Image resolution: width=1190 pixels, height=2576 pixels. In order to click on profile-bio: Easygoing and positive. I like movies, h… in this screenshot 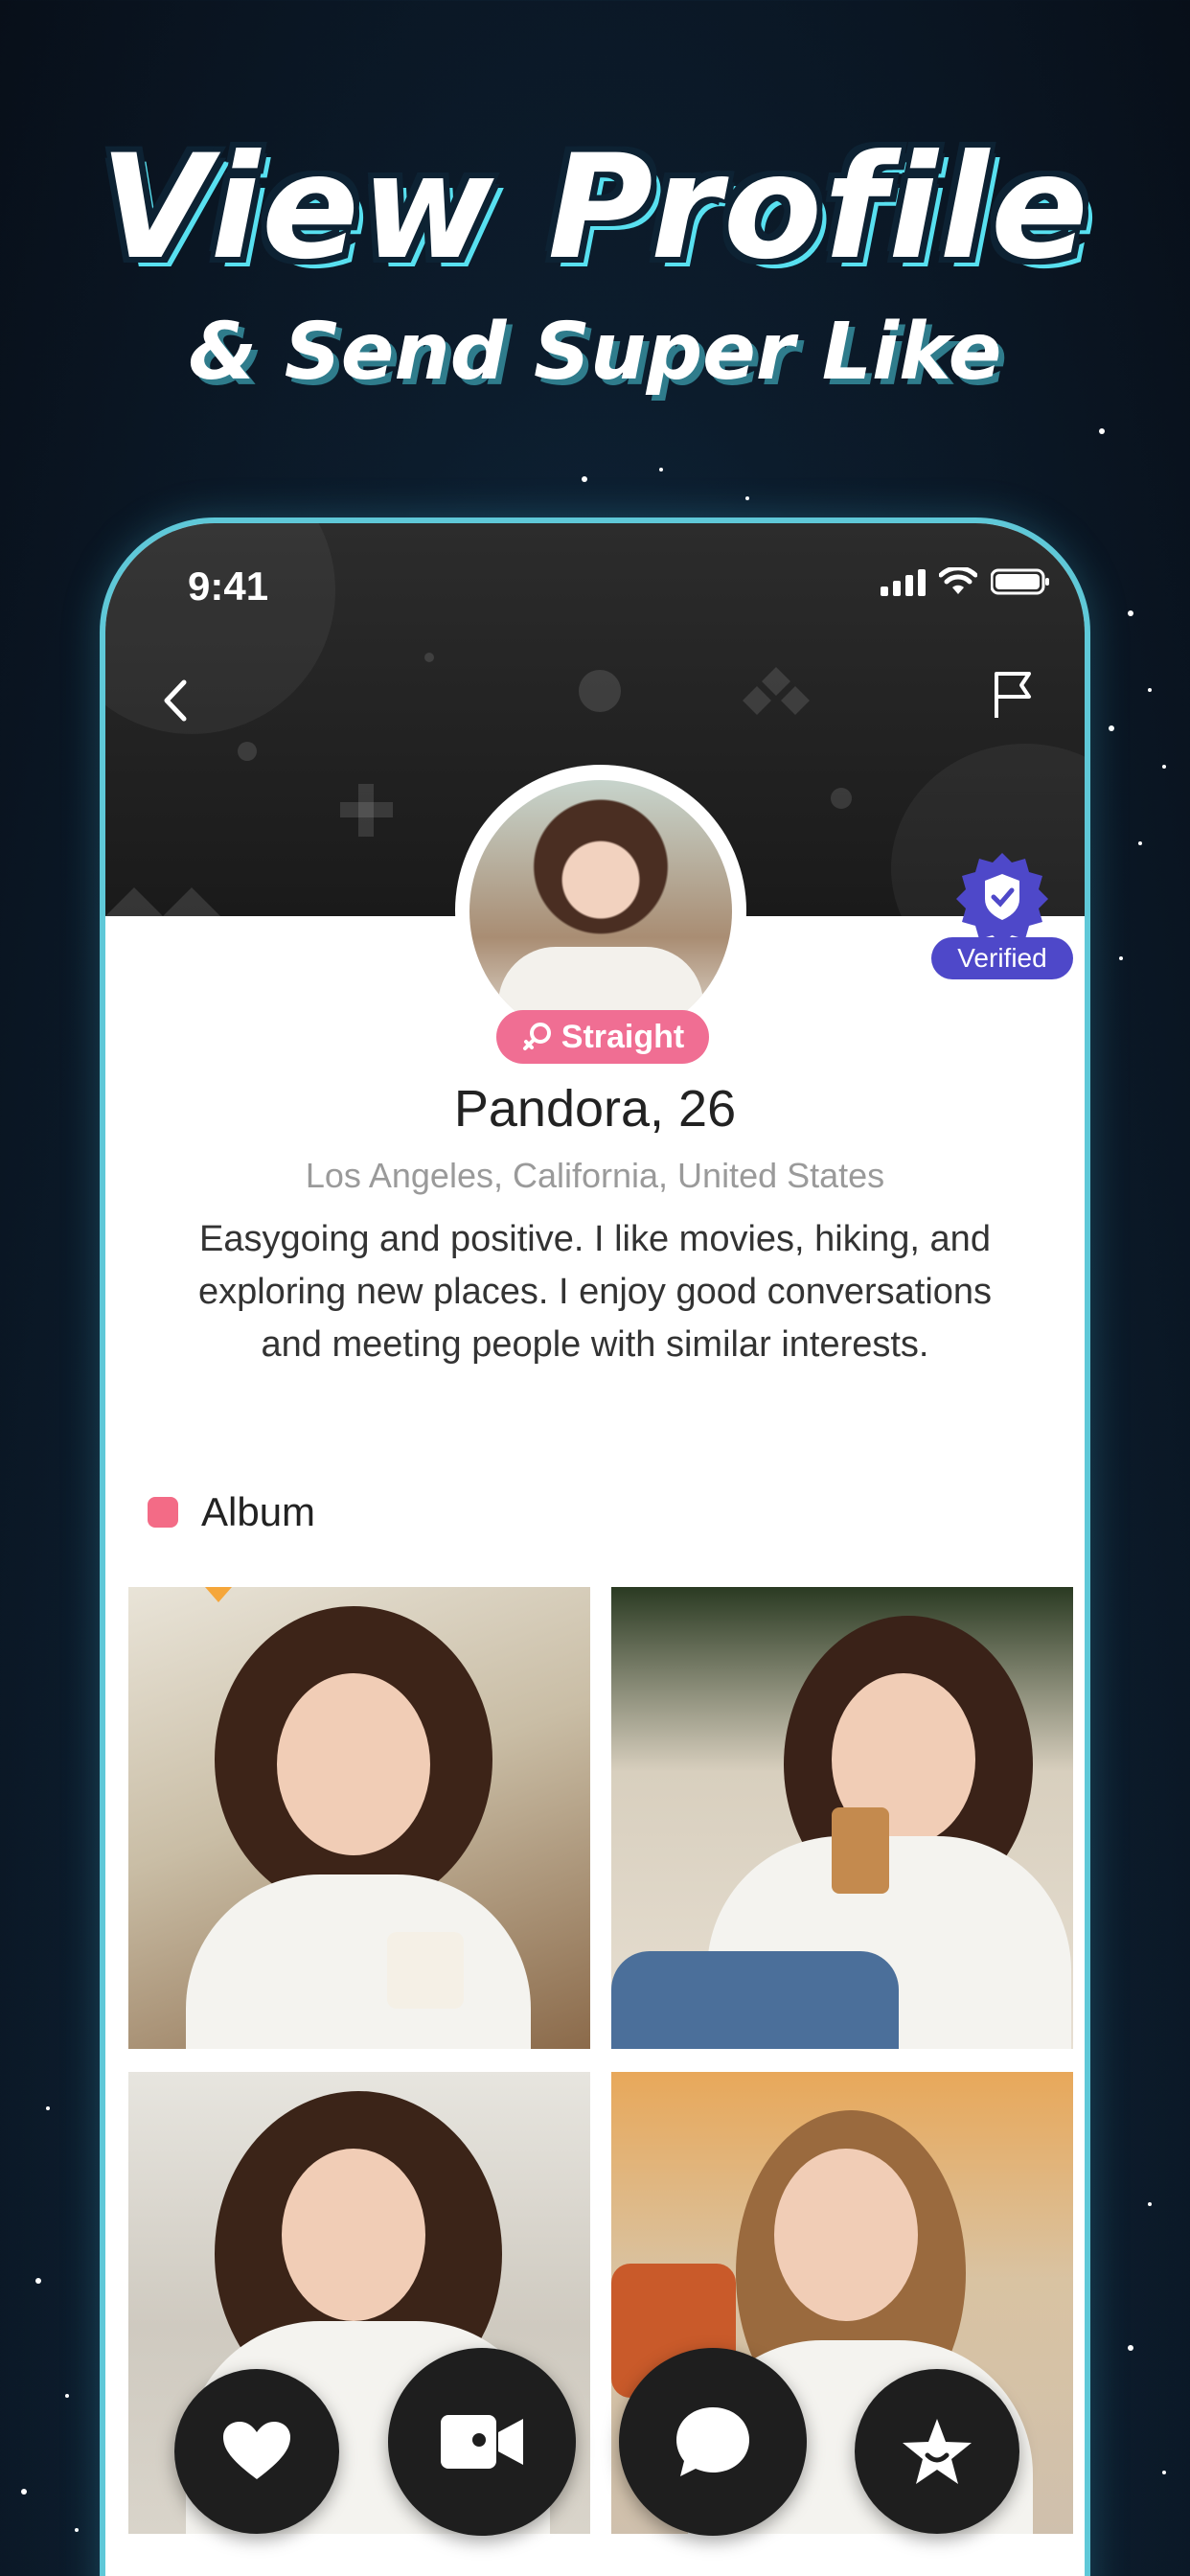, I will do `click(595, 1292)`.